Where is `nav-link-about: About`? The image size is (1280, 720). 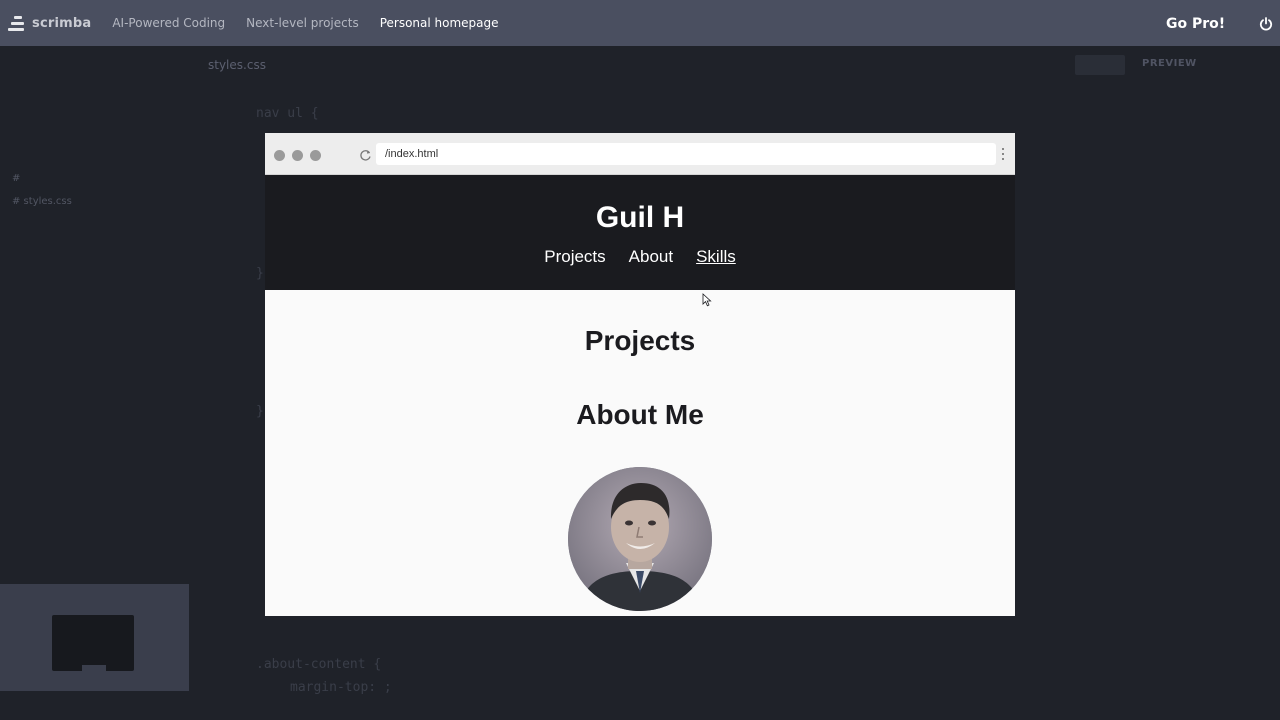 nav-link-about: About is located at coordinates (651, 257).